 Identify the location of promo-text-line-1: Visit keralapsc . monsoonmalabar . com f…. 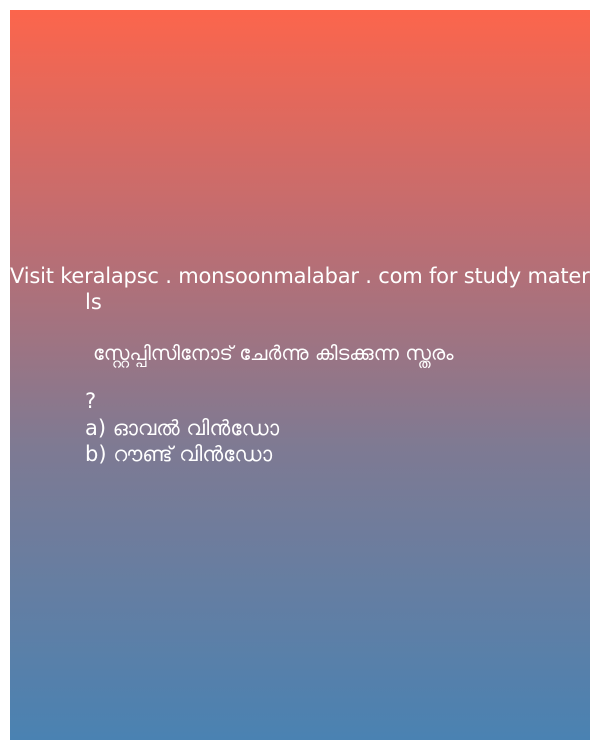
(300, 276).